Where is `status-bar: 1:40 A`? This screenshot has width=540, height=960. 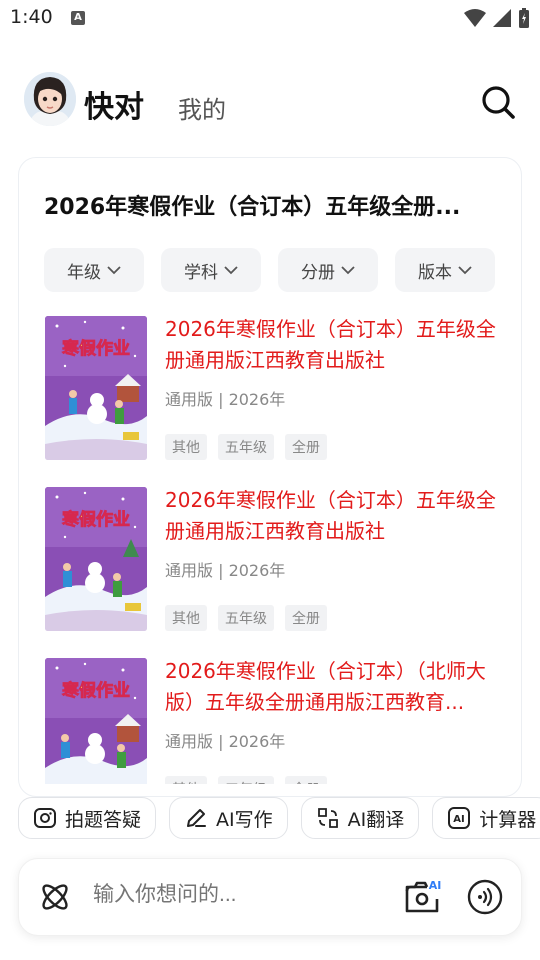 status-bar: 1:40 A is located at coordinates (270, 18).